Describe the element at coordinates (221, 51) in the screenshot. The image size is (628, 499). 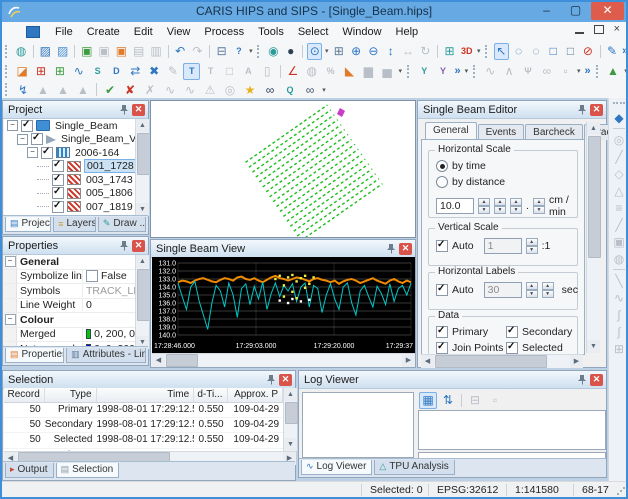
I see `print-icon: ⊟` at that location.